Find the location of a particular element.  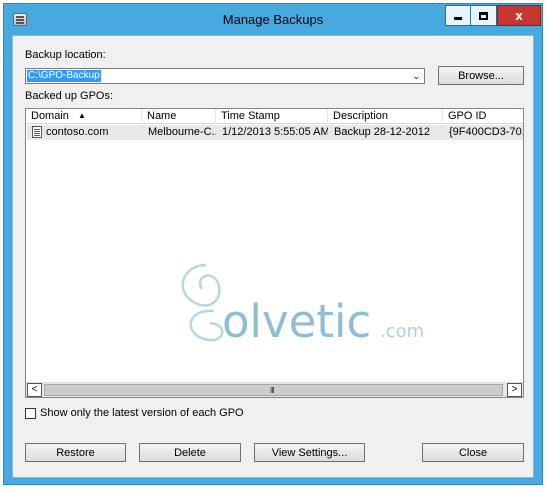

column-header-description: Description is located at coordinates (385, 116).